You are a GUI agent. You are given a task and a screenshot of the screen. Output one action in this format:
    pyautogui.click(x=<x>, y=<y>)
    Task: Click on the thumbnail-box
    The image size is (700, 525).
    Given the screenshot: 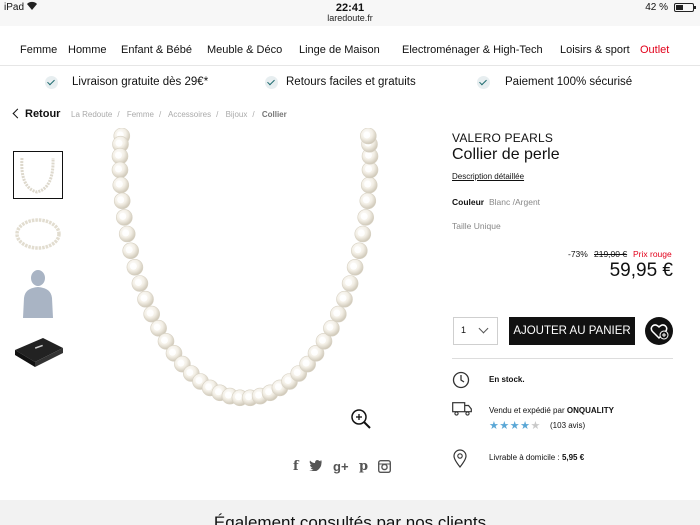 What is the action you would take?
    pyautogui.click(x=38, y=354)
    